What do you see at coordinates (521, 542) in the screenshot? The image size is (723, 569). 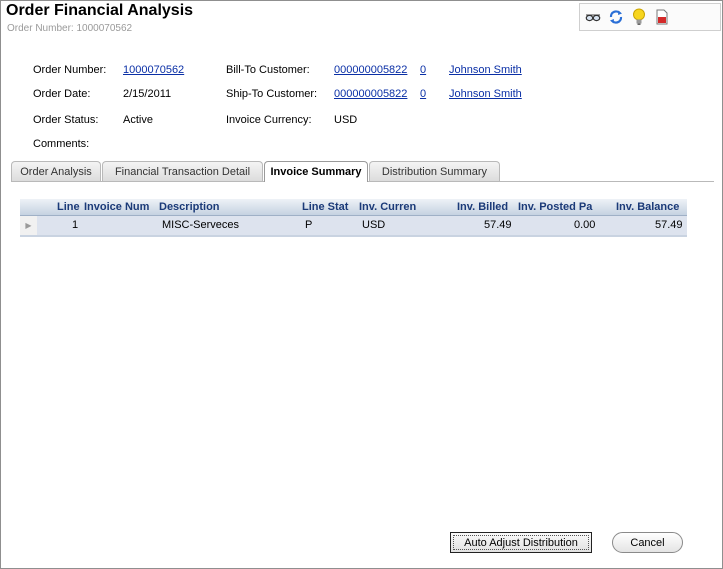 I see `auto-adjust-distribution-button: Auto Adjust Distribution` at bounding box center [521, 542].